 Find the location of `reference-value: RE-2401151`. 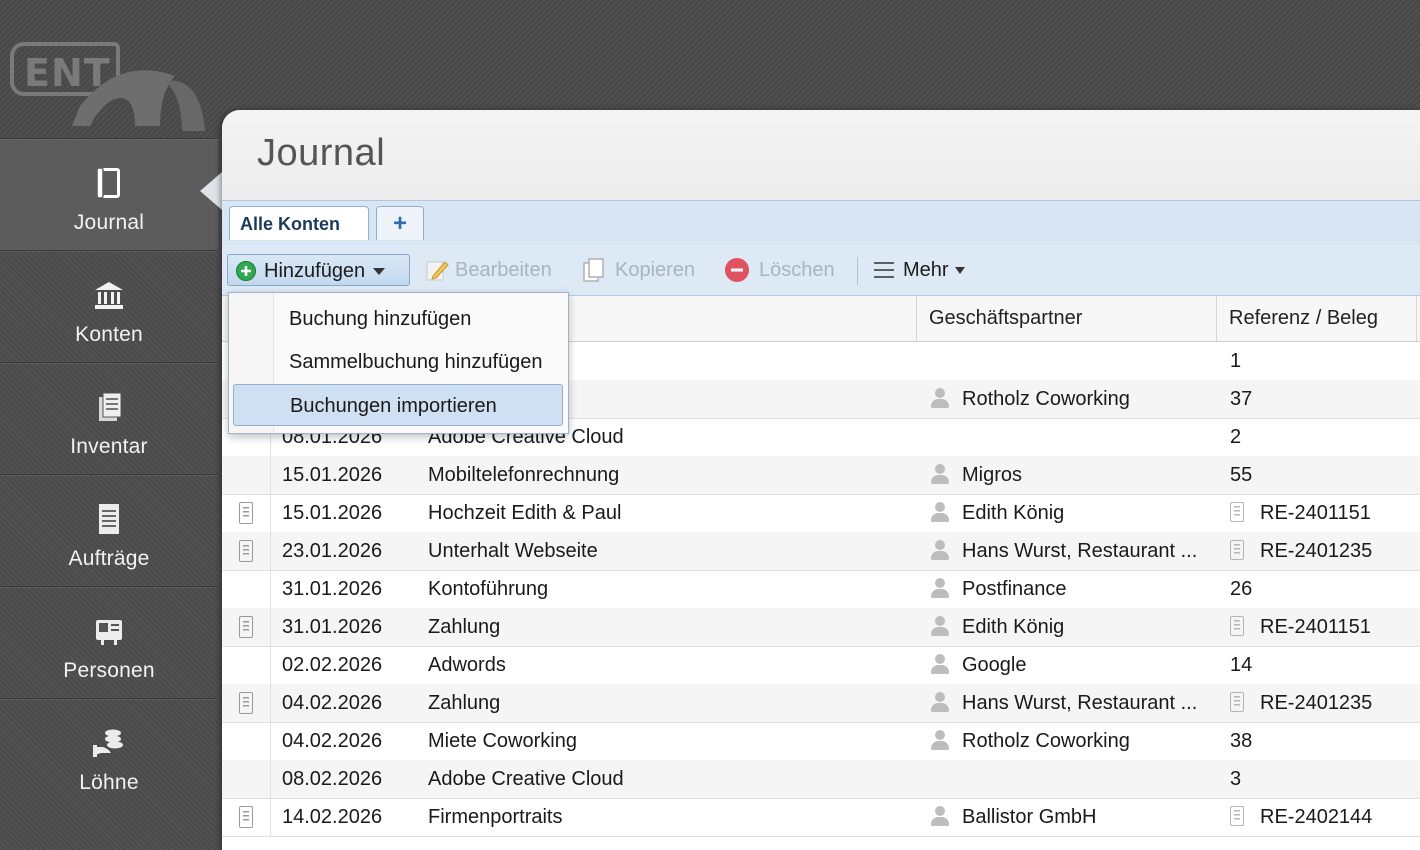

reference-value: RE-2401151 is located at coordinates (1315, 513).